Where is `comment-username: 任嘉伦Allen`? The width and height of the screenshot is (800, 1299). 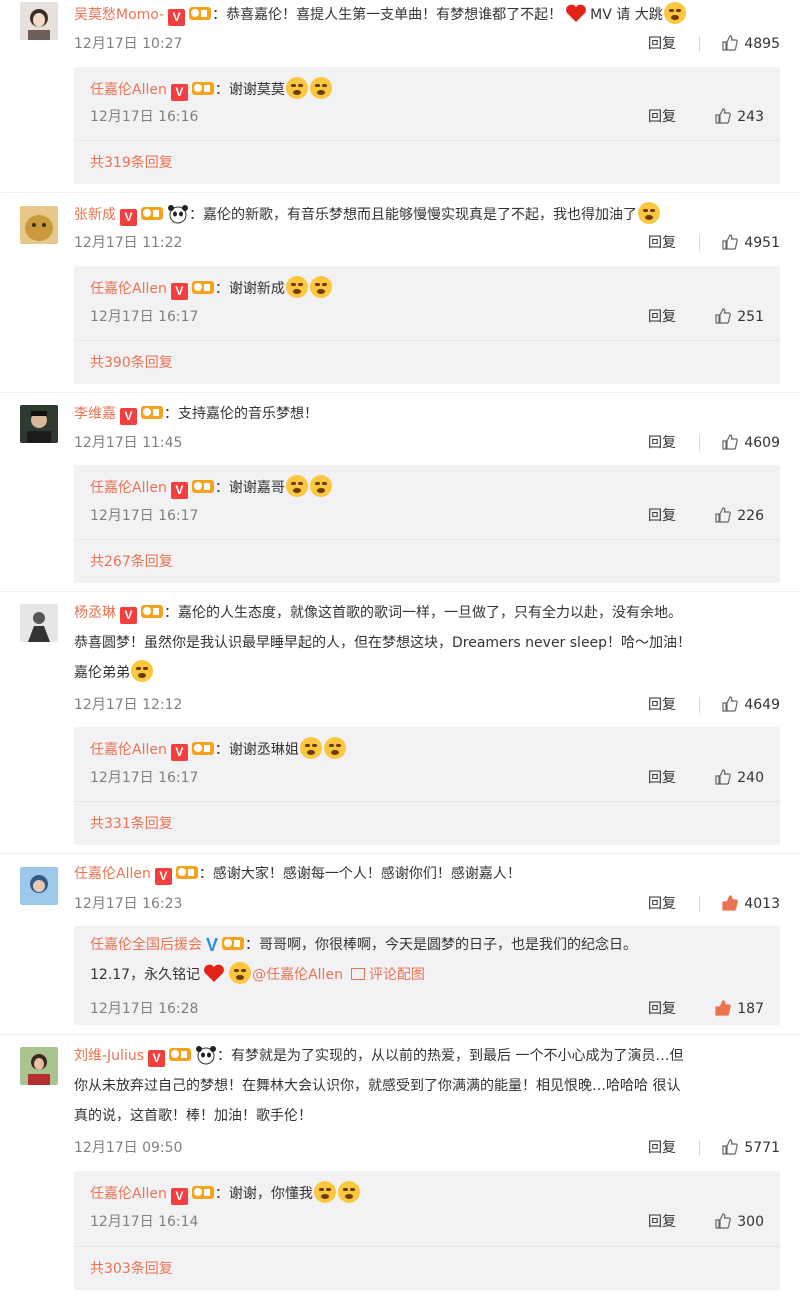 comment-username: 任嘉伦Allen is located at coordinates (112, 874).